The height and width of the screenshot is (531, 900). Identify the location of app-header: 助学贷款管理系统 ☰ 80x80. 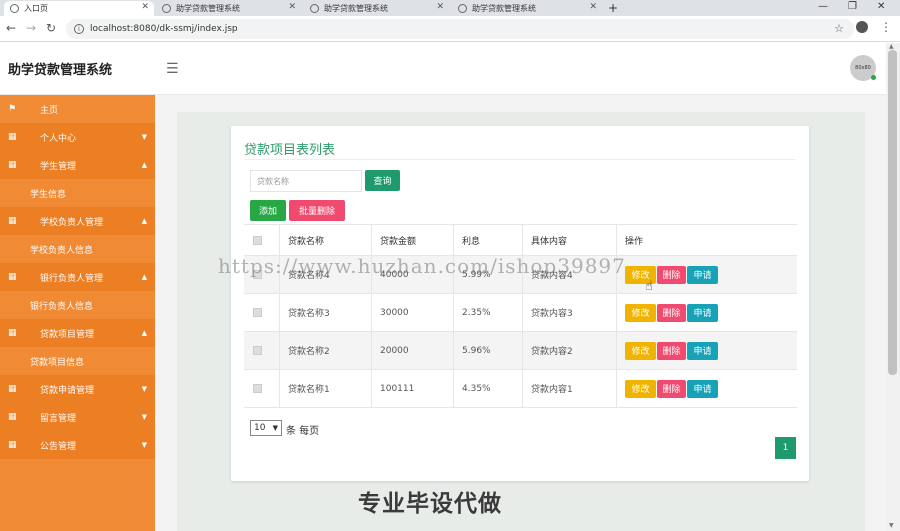
(443, 69).